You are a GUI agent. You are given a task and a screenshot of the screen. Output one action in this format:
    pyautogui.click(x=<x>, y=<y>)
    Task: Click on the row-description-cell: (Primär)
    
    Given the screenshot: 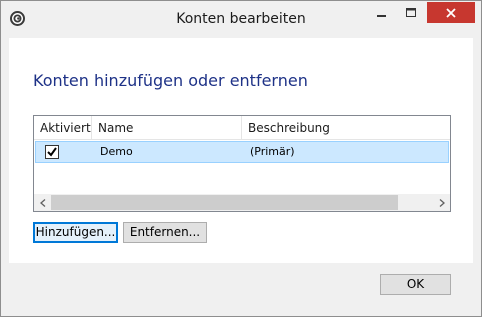 What is the action you would take?
    pyautogui.click(x=272, y=151)
    